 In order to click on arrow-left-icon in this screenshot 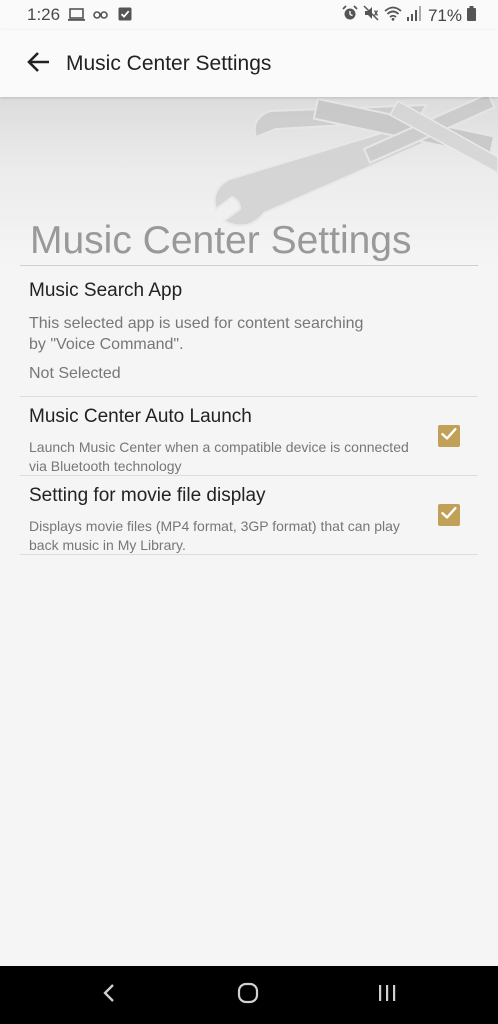, I will do `click(39, 64)`.